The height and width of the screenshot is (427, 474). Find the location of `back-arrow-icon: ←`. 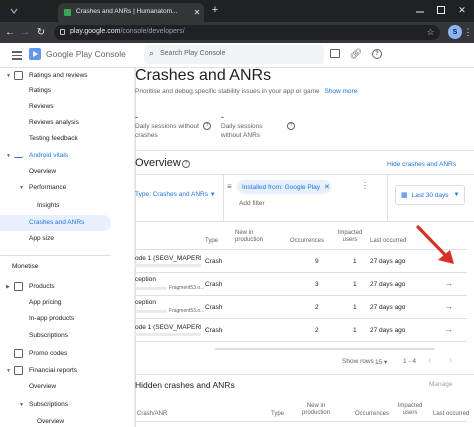

back-arrow-icon: ← is located at coordinates (10, 32).